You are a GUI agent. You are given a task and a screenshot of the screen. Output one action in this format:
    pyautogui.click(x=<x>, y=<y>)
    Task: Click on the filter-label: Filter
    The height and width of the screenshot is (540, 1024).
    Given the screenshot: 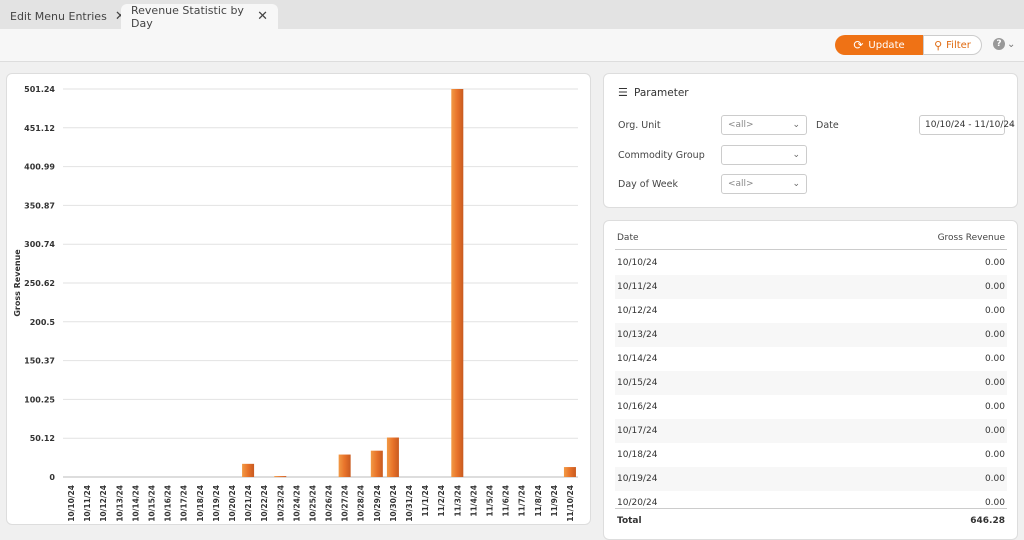 What is the action you would take?
    pyautogui.click(x=958, y=45)
    